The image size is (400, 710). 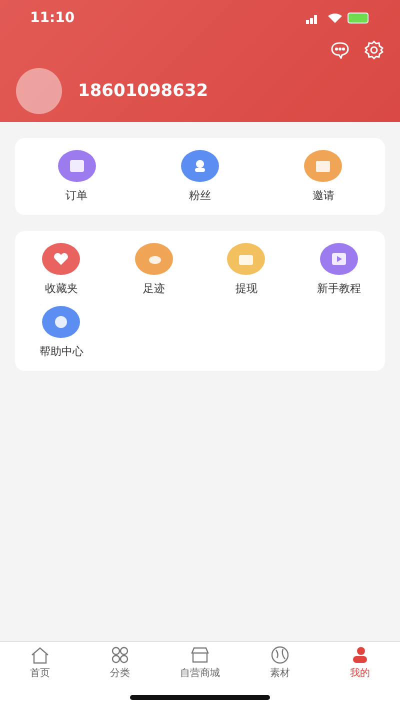 I want to click on play-icon, so click(x=338, y=259).